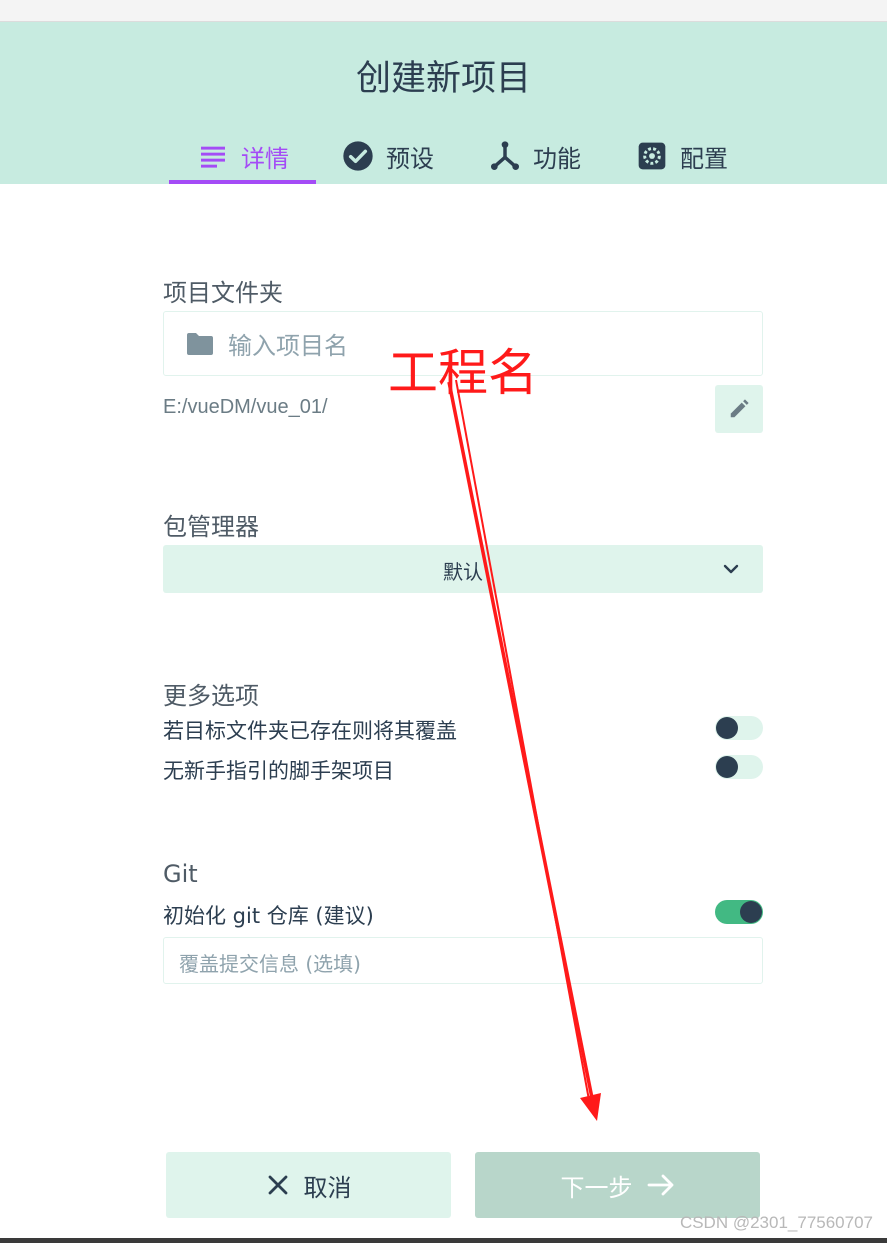 The width and height of the screenshot is (887, 1243). I want to click on check-circle-icon, so click(358, 156).